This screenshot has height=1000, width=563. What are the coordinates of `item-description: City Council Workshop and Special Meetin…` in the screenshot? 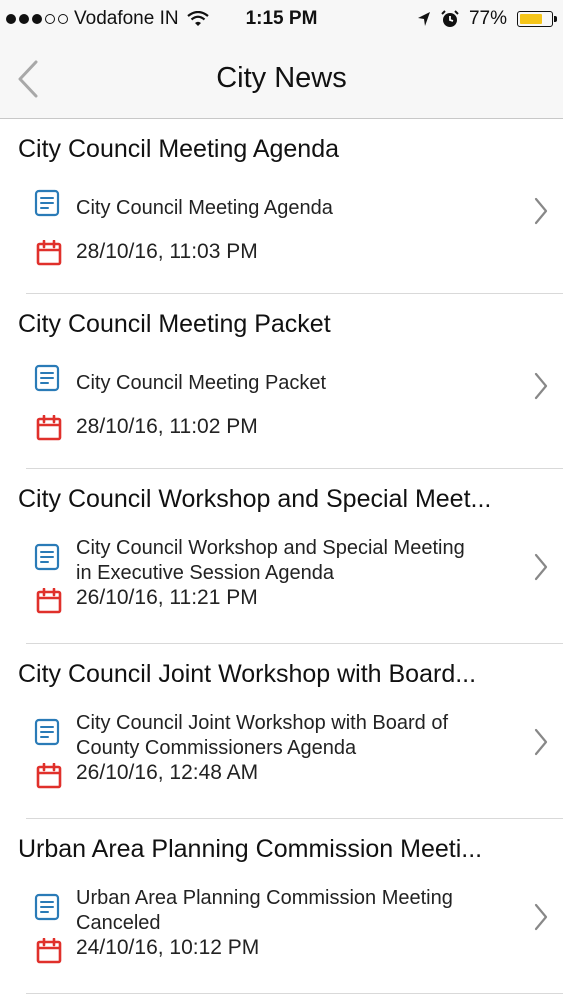 It's located at (296, 561).